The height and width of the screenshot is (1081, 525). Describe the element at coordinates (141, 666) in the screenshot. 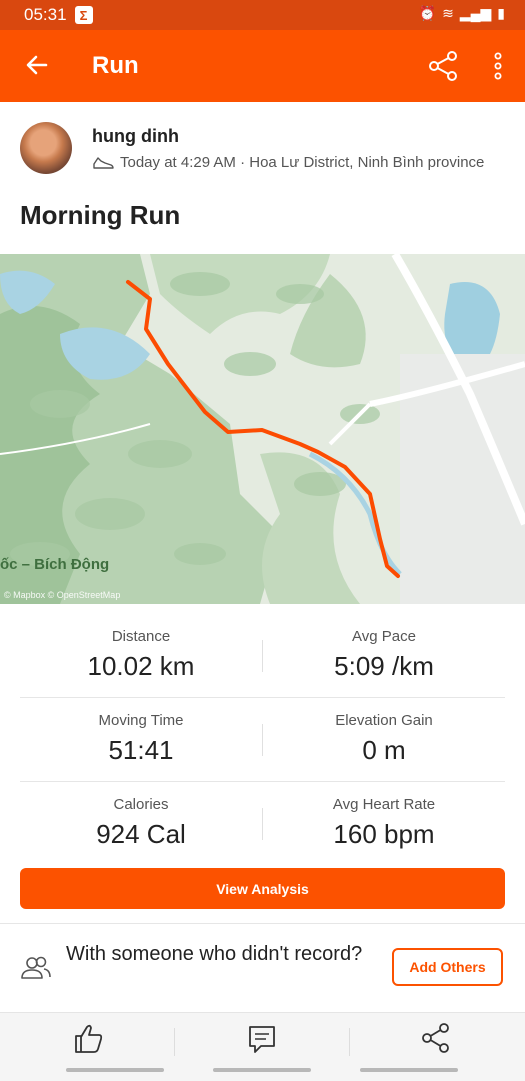

I see `stat-value: 10.02 km` at that location.